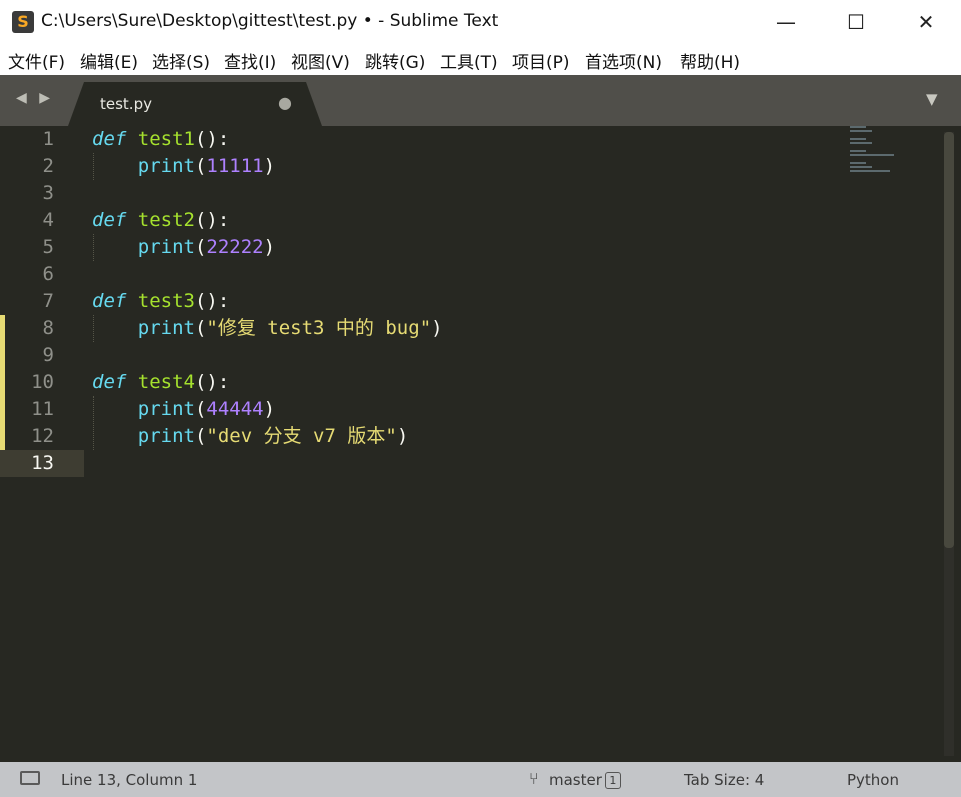 This screenshot has width=961, height=797. I want to click on string-literal: "dev 分支 v7 版本", so click(301, 436).